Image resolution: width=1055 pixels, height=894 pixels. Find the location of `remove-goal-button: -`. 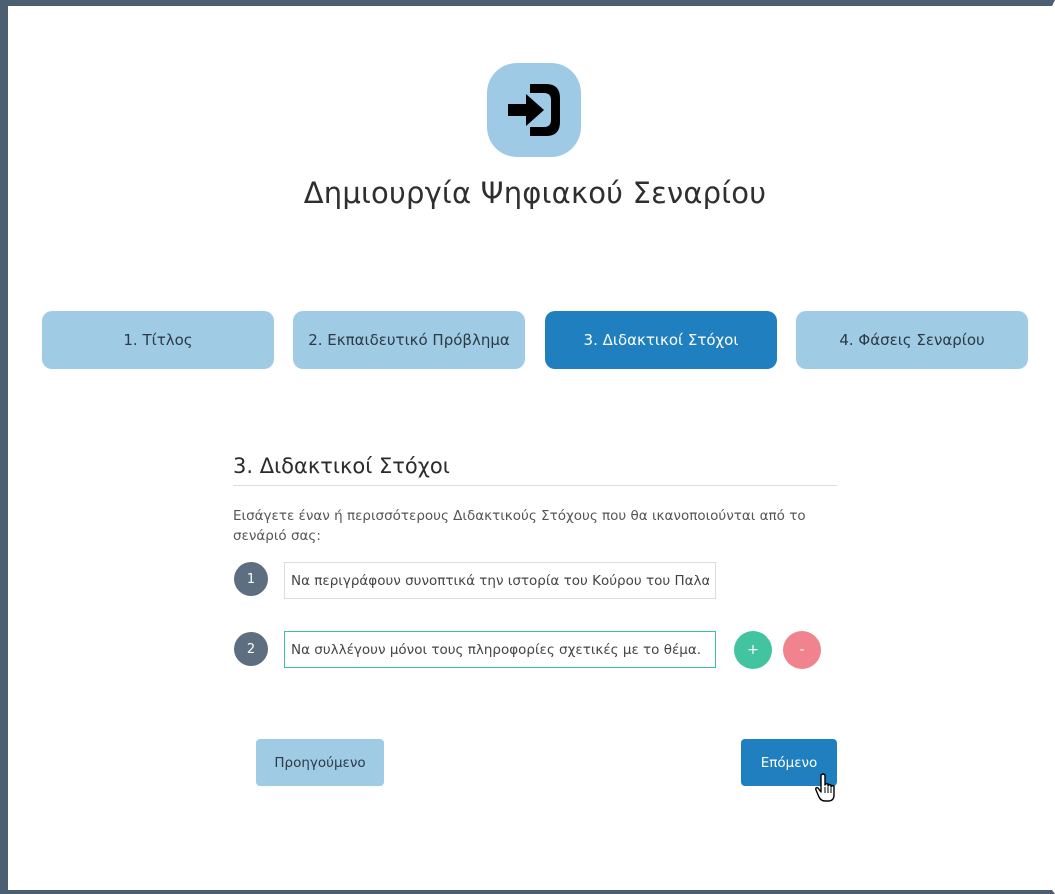

remove-goal-button: - is located at coordinates (802, 650).